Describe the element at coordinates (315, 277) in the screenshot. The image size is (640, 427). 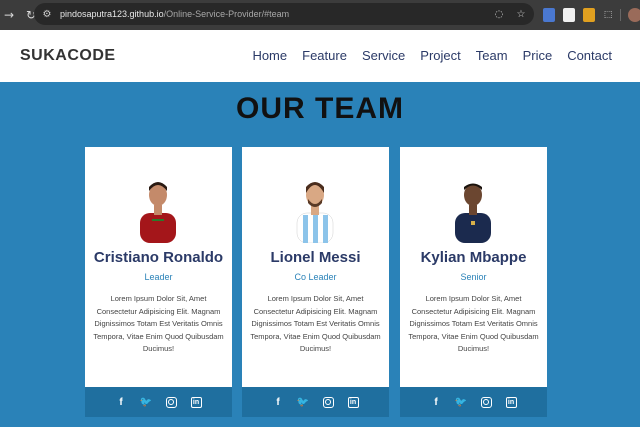
I see `member-role: Co Leader` at that location.